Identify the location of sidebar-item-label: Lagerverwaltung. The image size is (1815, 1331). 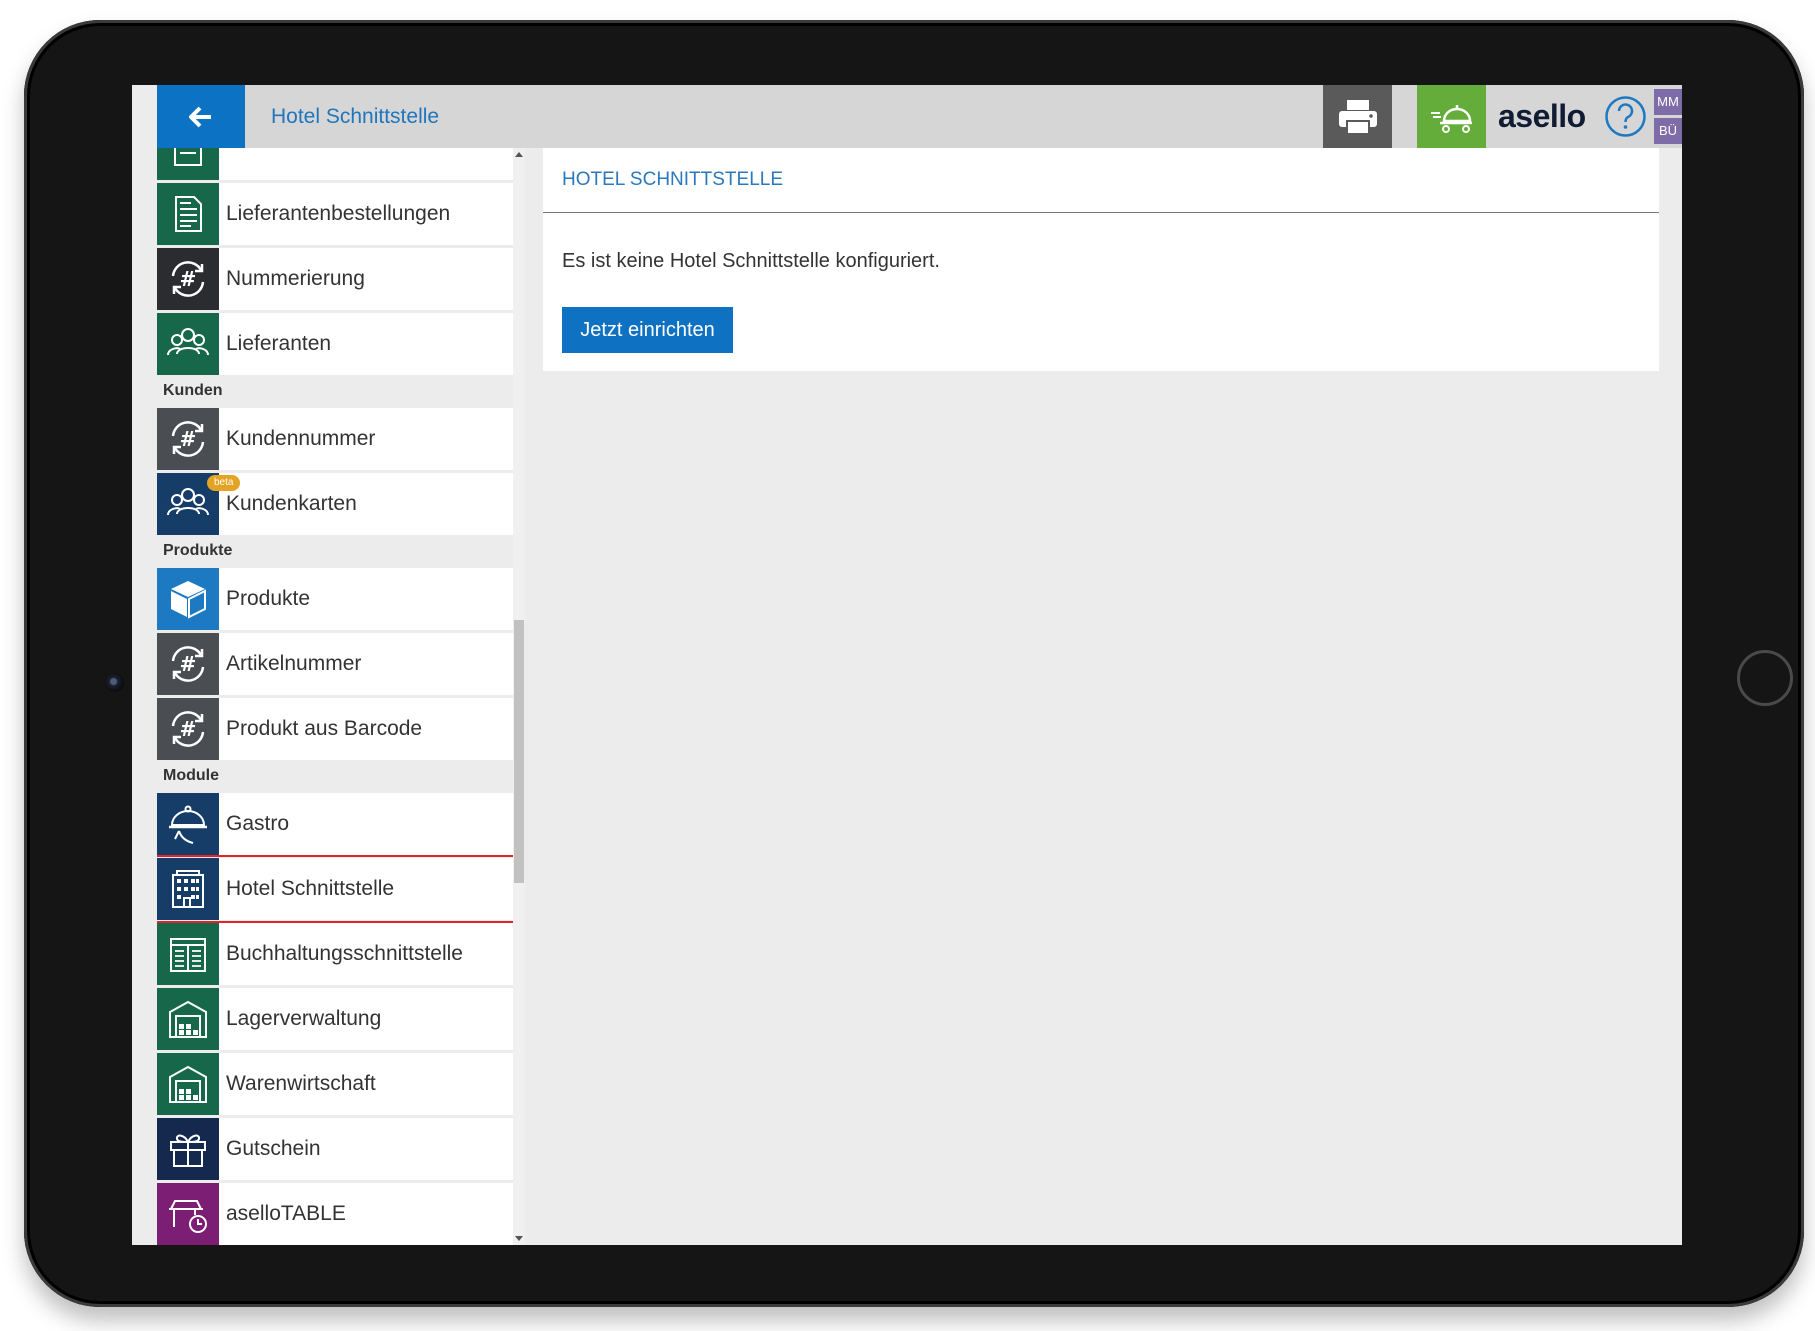
(304, 1018).